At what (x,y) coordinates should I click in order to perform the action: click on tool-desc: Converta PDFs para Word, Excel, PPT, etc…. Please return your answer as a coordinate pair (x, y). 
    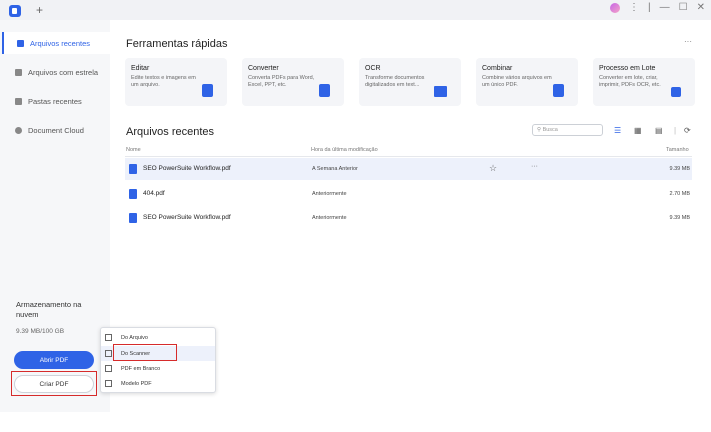
    Looking at the image, I should click on (281, 81).